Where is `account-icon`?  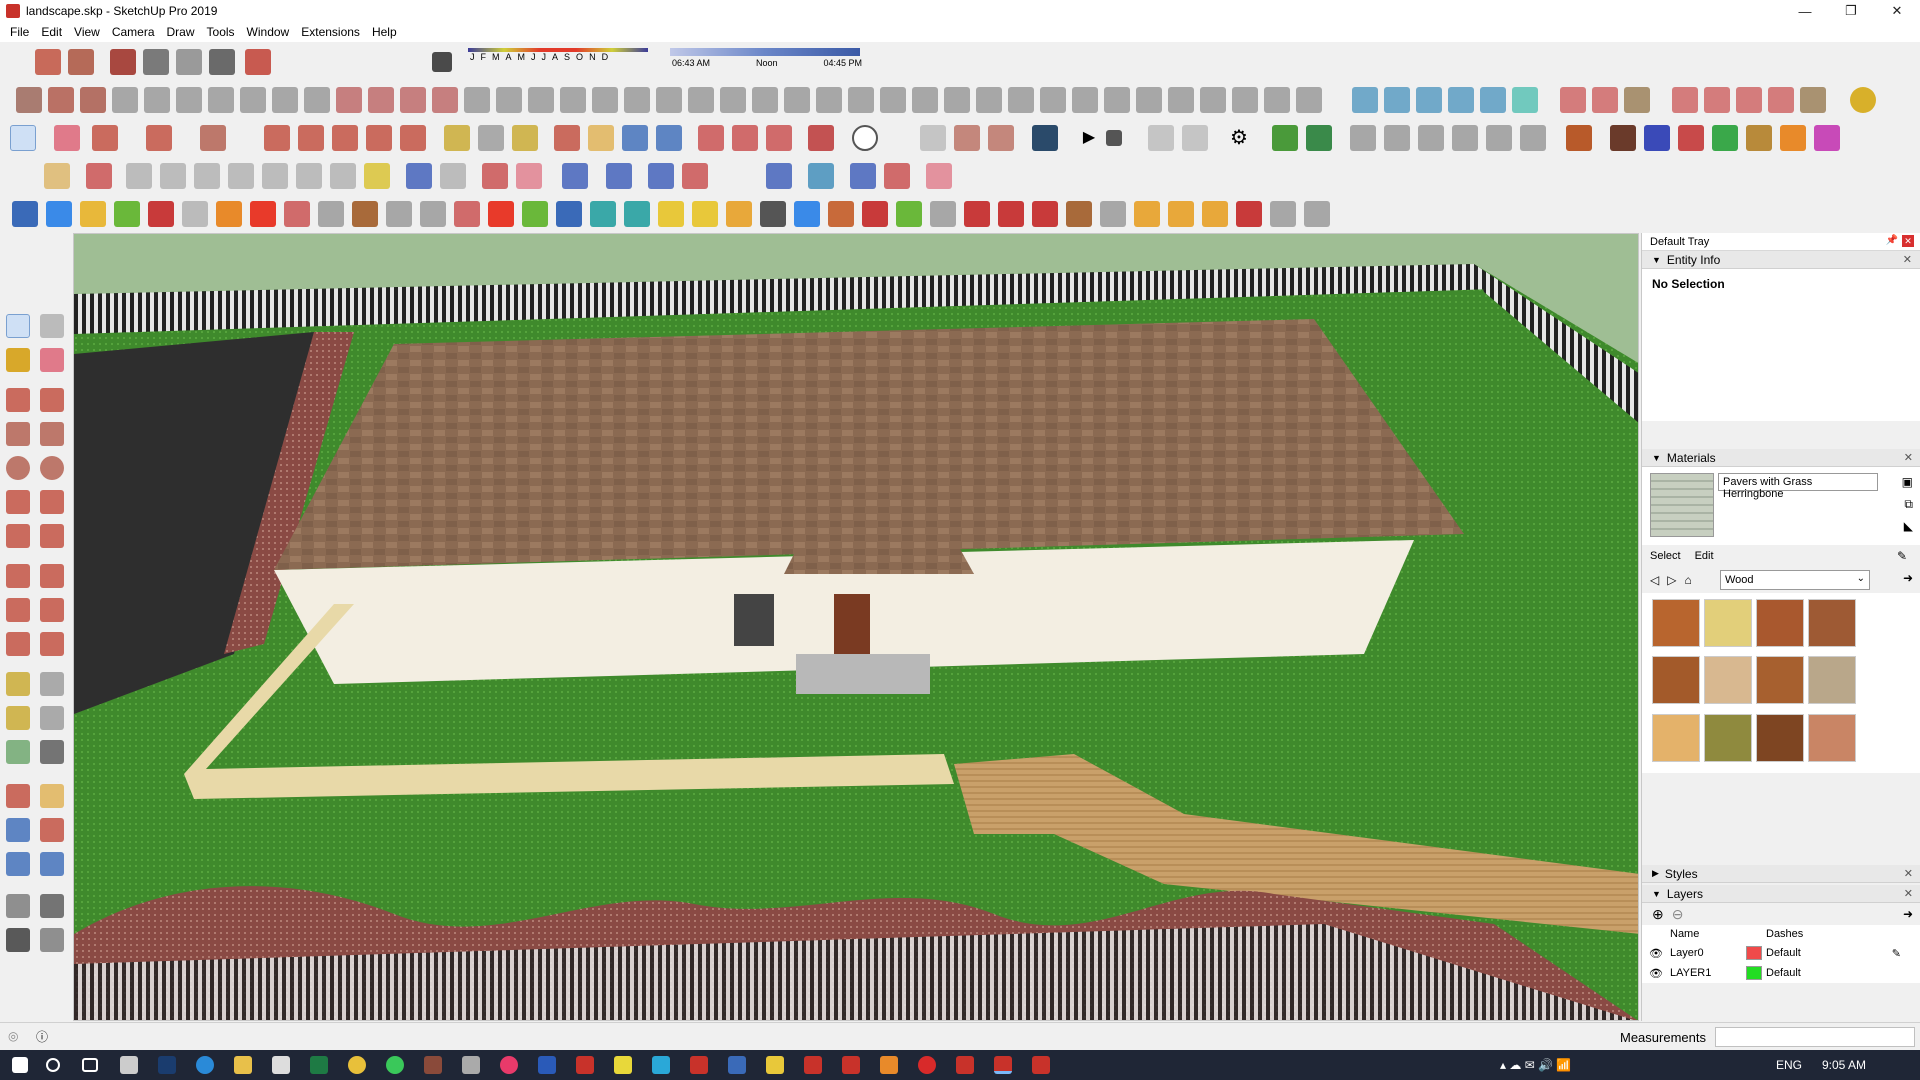
account-icon is located at coordinates (865, 138).